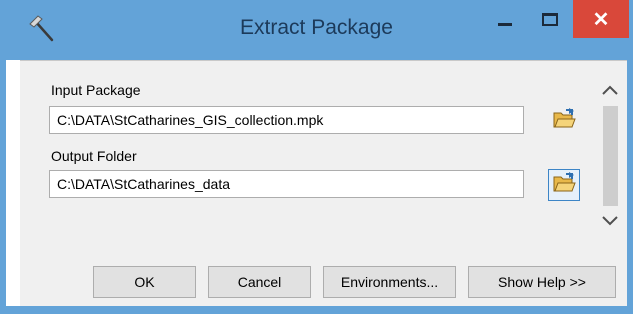  I want to click on show-help-button: Show Help >>, so click(542, 282).